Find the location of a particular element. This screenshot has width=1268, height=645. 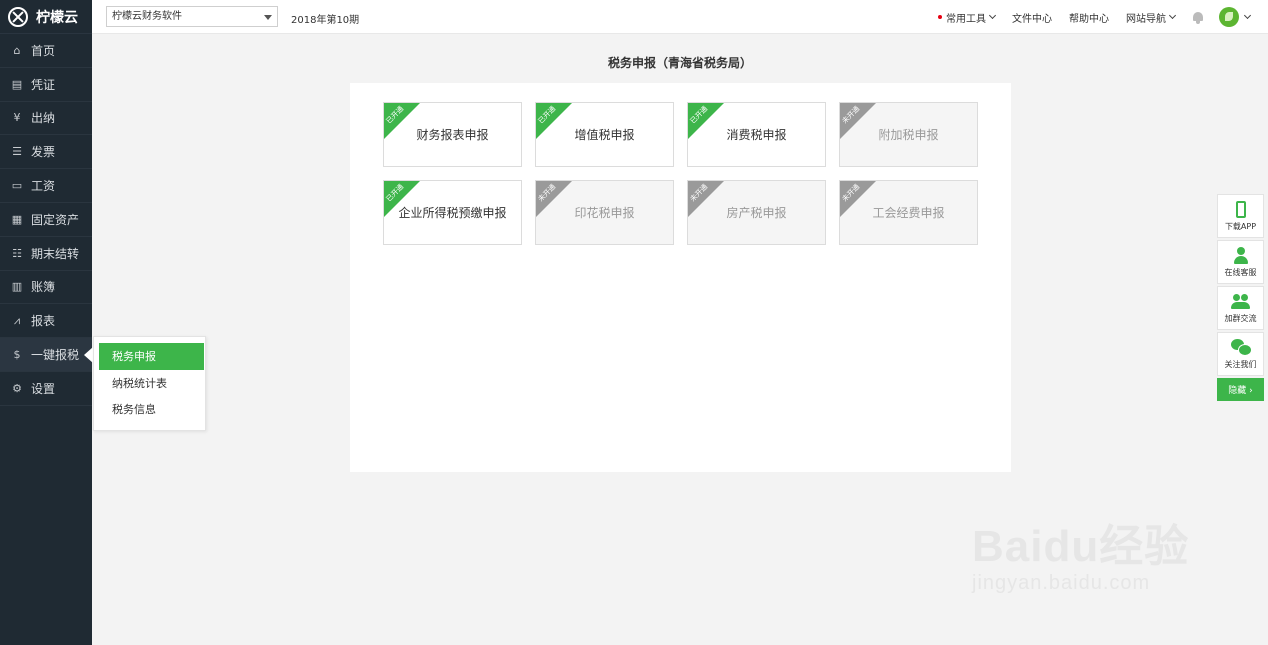

right-float-bar: 下载APP 在线客服 加群交流 关注我们 隐藏 › is located at coordinates (1240, 297).